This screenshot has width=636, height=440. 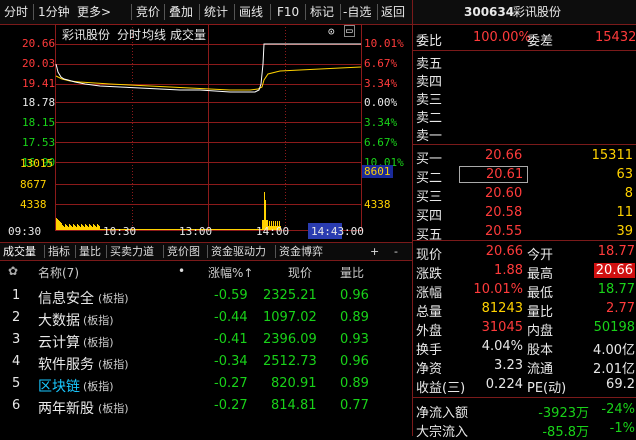 What do you see at coordinates (206, 384) in the screenshot?
I see `sector-row: 5 区块链 (板指) -0.27 820.91 0.89` at bounding box center [206, 384].